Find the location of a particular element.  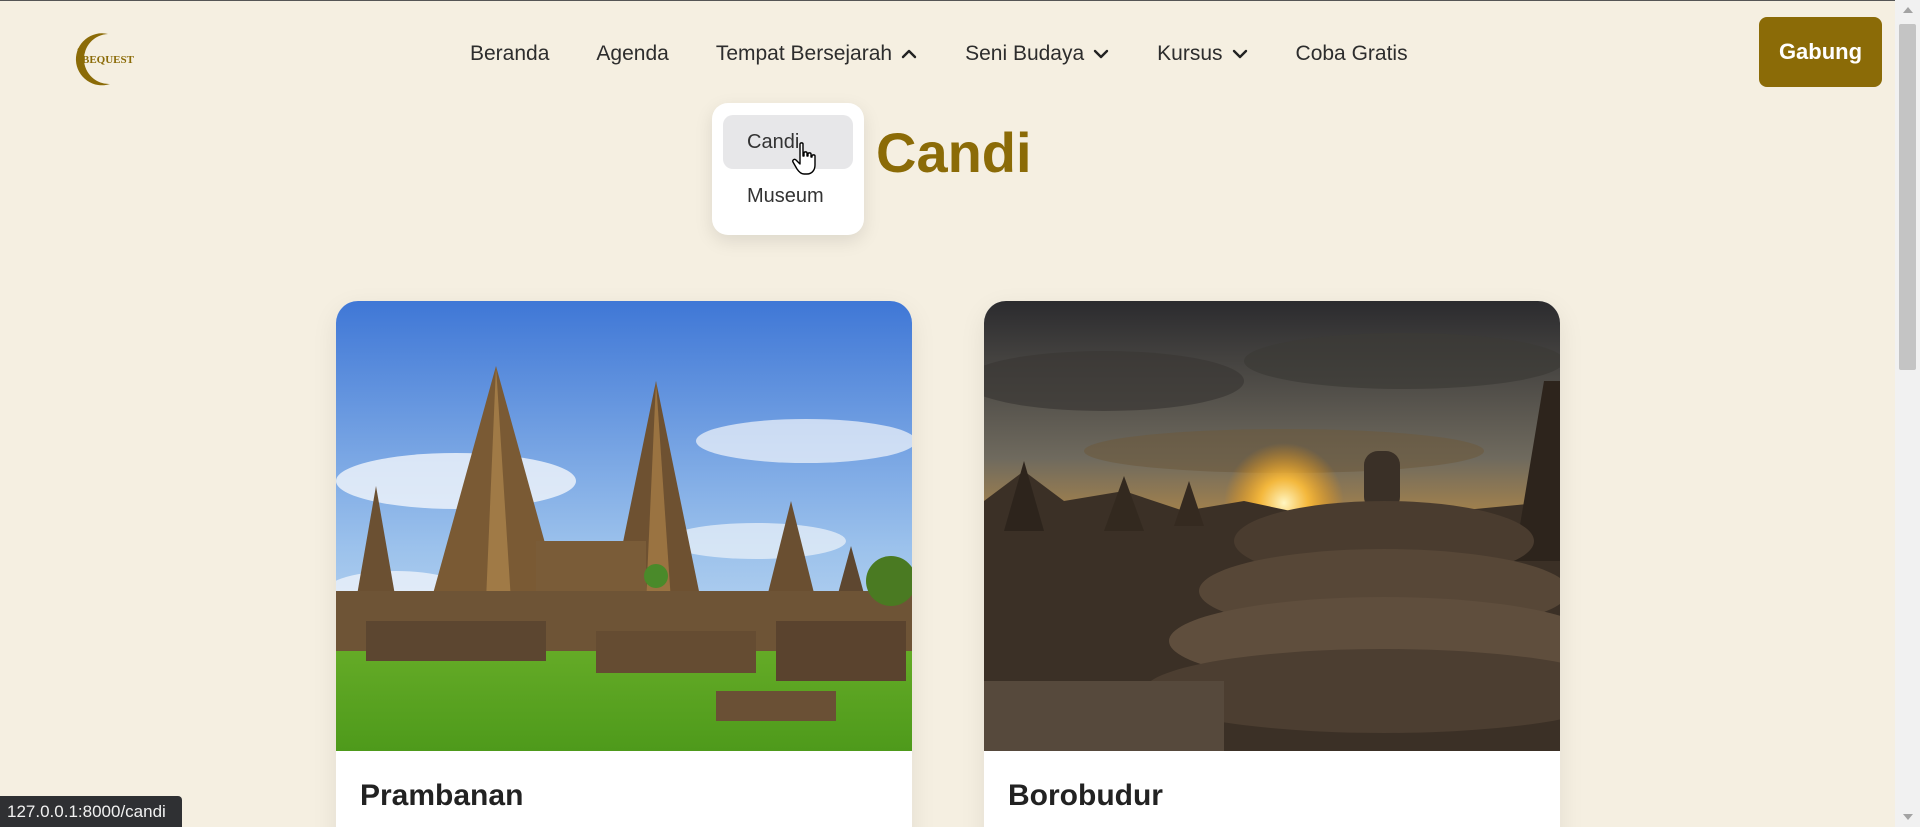

nav-beranda: Beranda is located at coordinates (509, 54).